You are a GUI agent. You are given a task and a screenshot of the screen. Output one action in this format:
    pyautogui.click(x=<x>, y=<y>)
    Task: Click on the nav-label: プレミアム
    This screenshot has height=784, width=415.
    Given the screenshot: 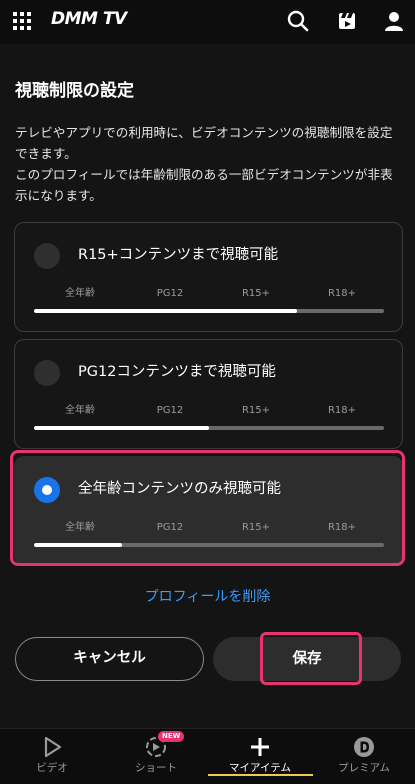 What is the action you would take?
    pyautogui.click(x=364, y=768)
    